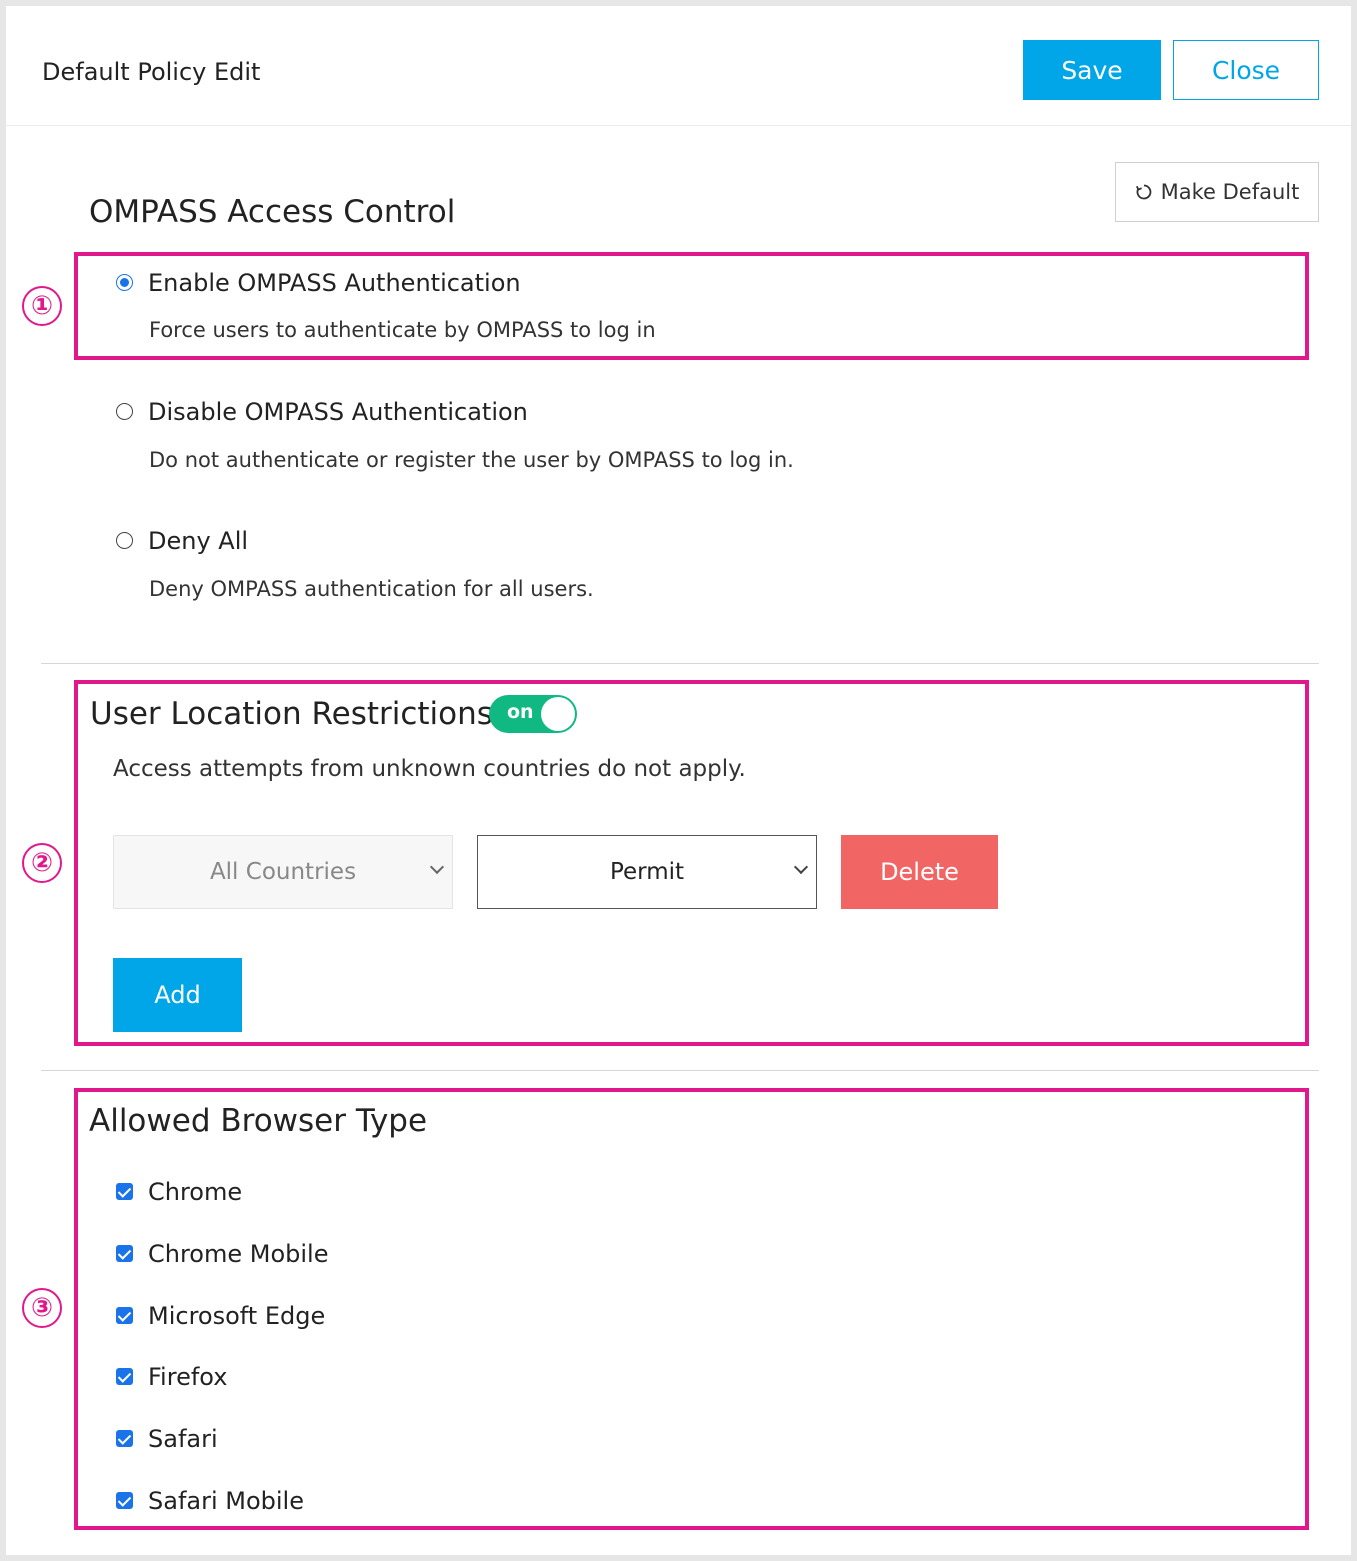 This screenshot has width=1357, height=1561. I want to click on microsoft-edge-checkbox, so click(124, 1315).